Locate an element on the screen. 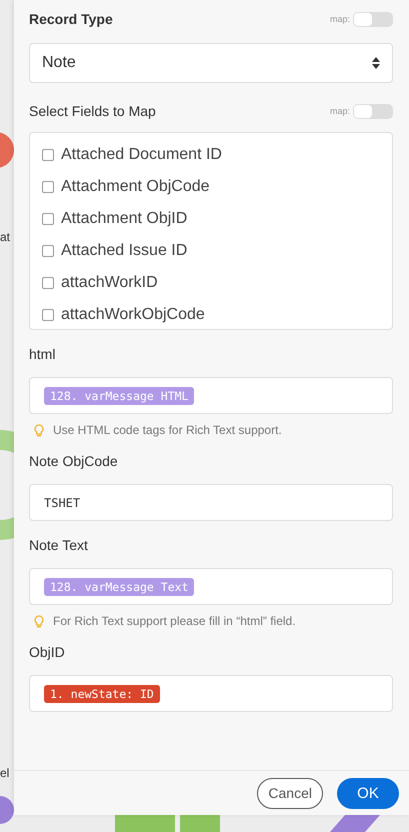  hint-text: Use HTML code tags for Rich Text support. is located at coordinates (167, 430).